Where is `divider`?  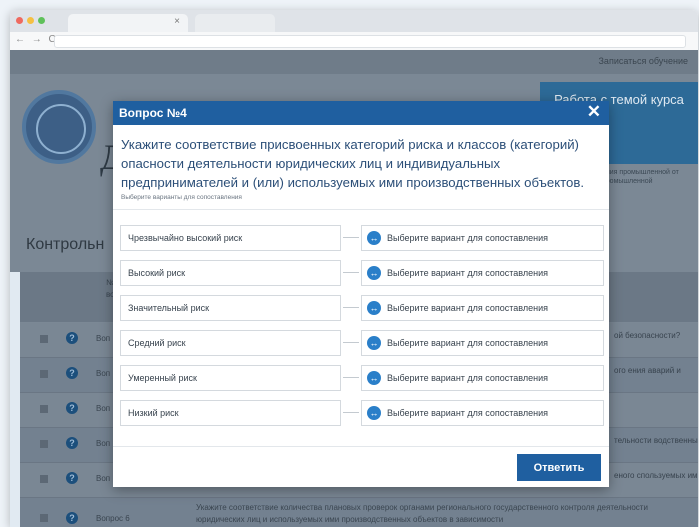
divider is located at coordinates (361, 209).